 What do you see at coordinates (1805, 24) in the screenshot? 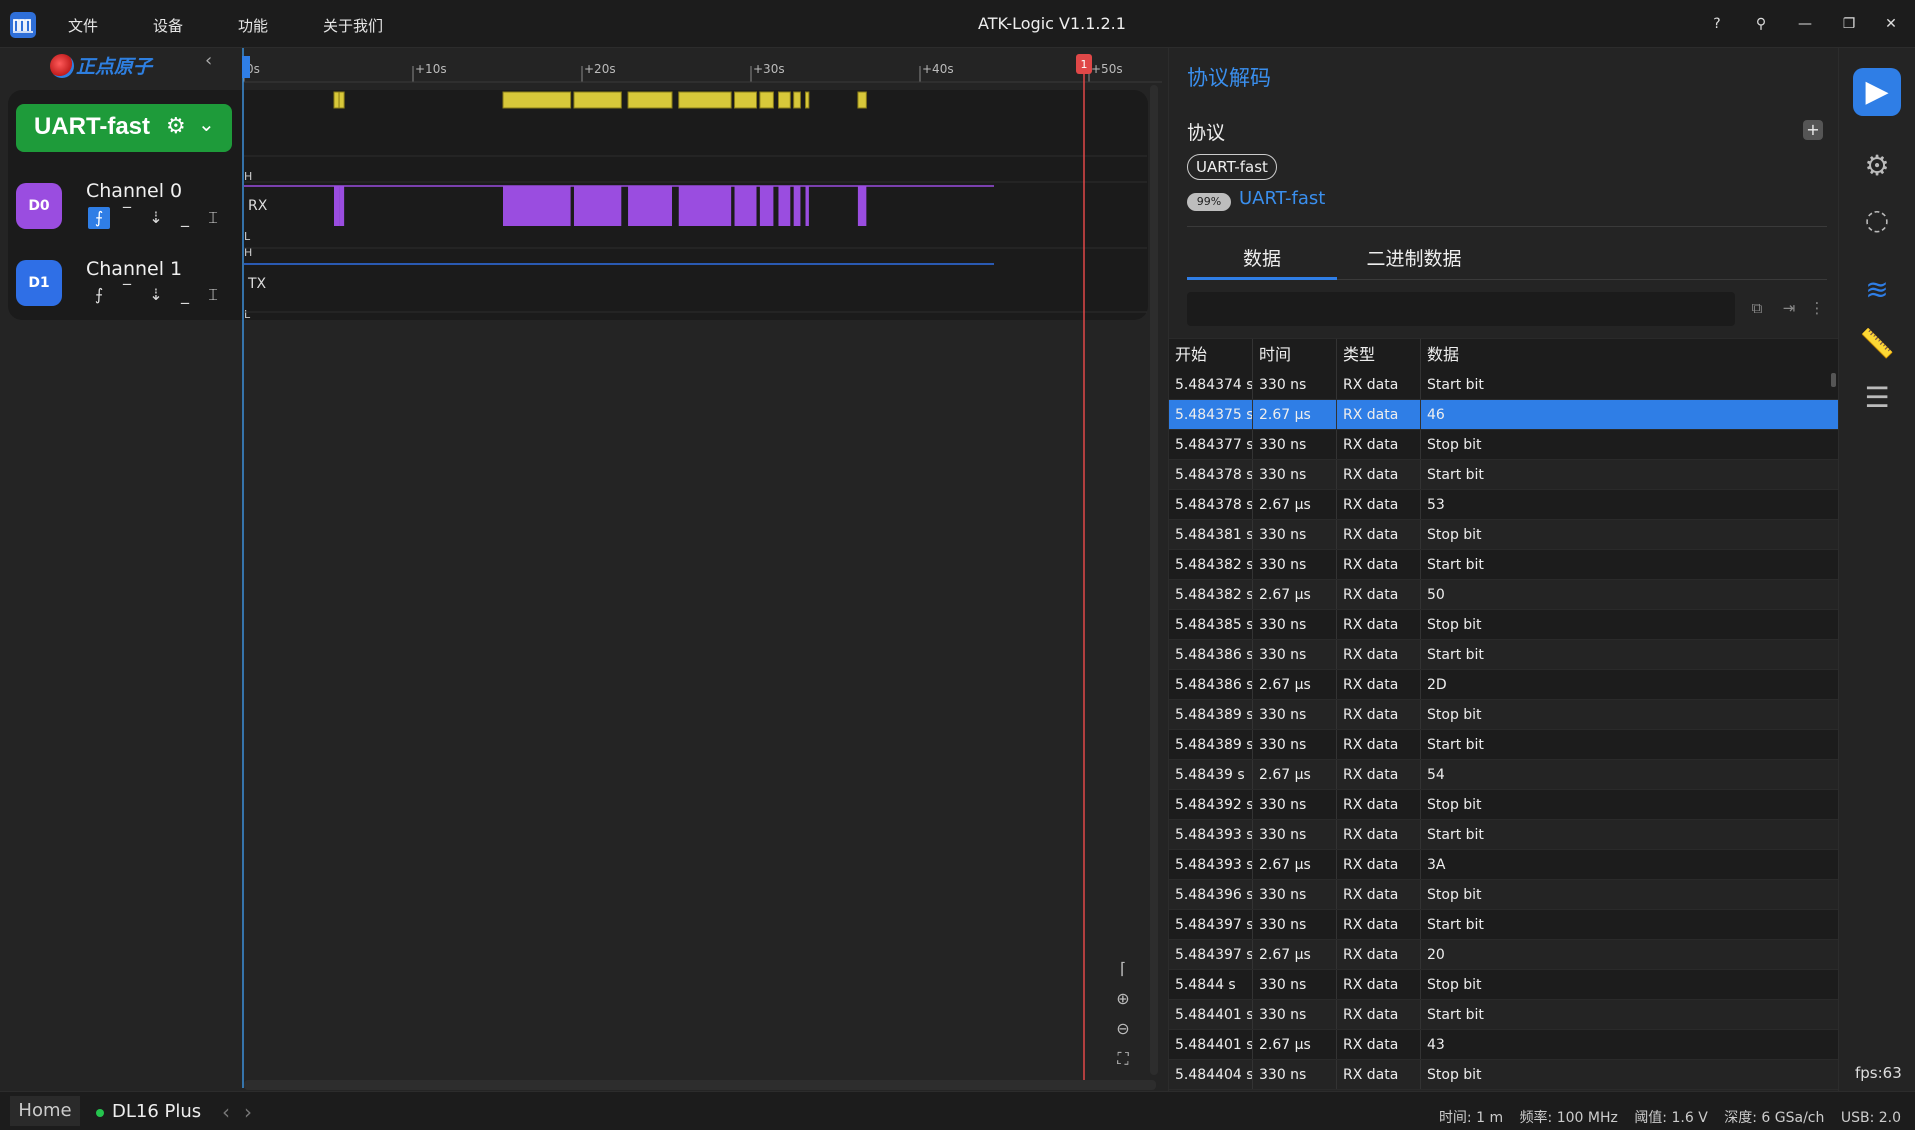
I see `minimize-button: —` at bounding box center [1805, 24].